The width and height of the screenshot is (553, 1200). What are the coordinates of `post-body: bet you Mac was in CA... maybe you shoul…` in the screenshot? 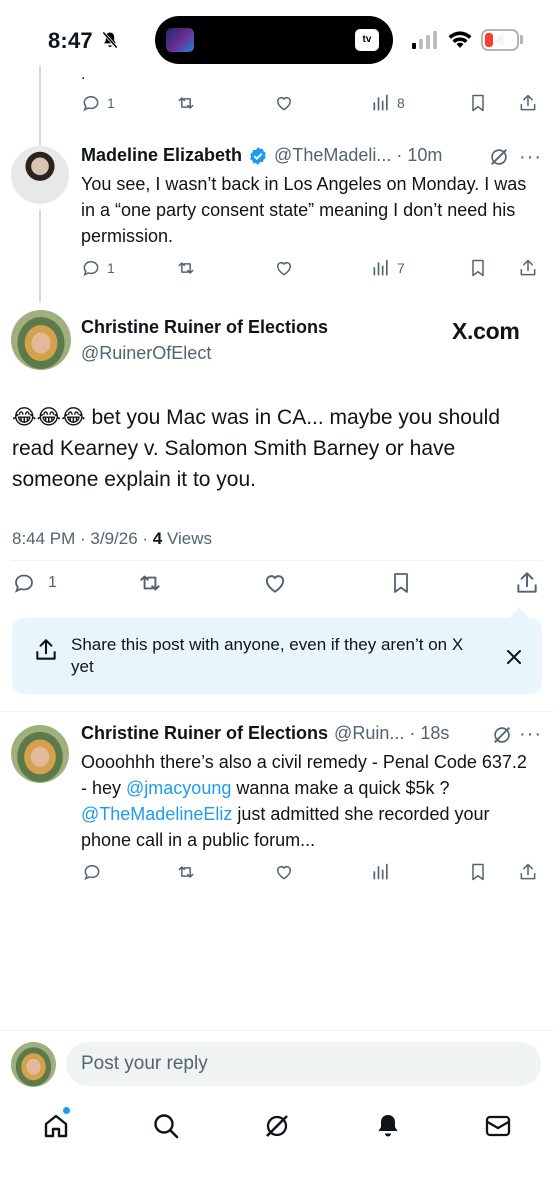 It's located at (256, 448).